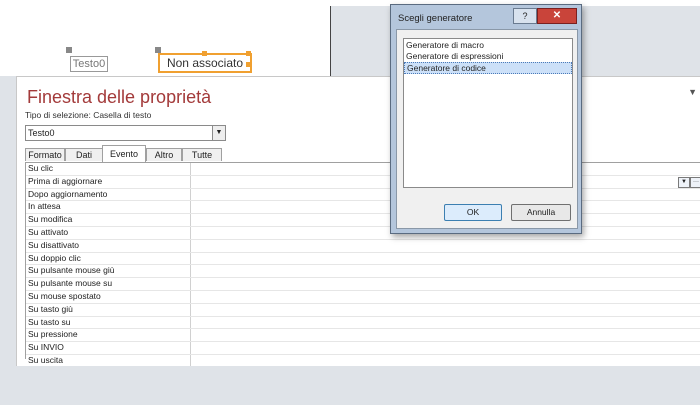  Describe the element at coordinates (70, 283) in the screenshot. I see `property-name: Su pulsante mouse su` at that location.